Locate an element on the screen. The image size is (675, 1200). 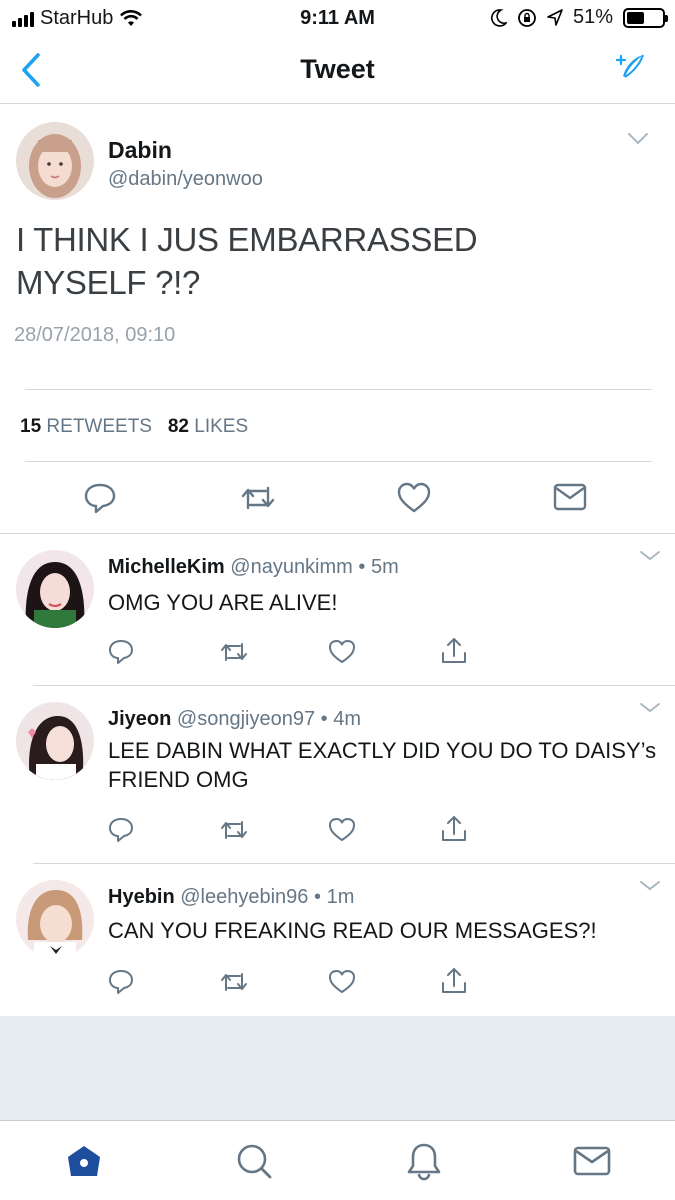
page-title: Tweet is located at coordinates (337, 69).